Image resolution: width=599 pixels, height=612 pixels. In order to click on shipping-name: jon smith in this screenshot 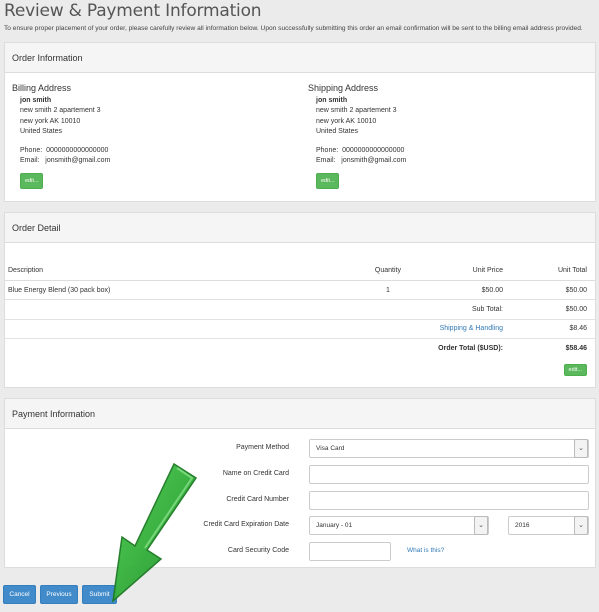, I will do `click(332, 100)`.